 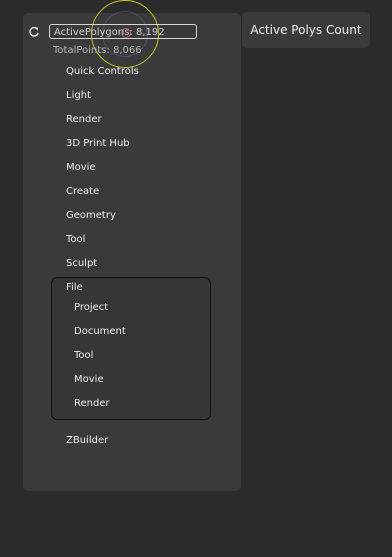 What do you see at coordinates (100, 332) in the screenshot?
I see `submenu-item-document: Document` at bounding box center [100, 332].